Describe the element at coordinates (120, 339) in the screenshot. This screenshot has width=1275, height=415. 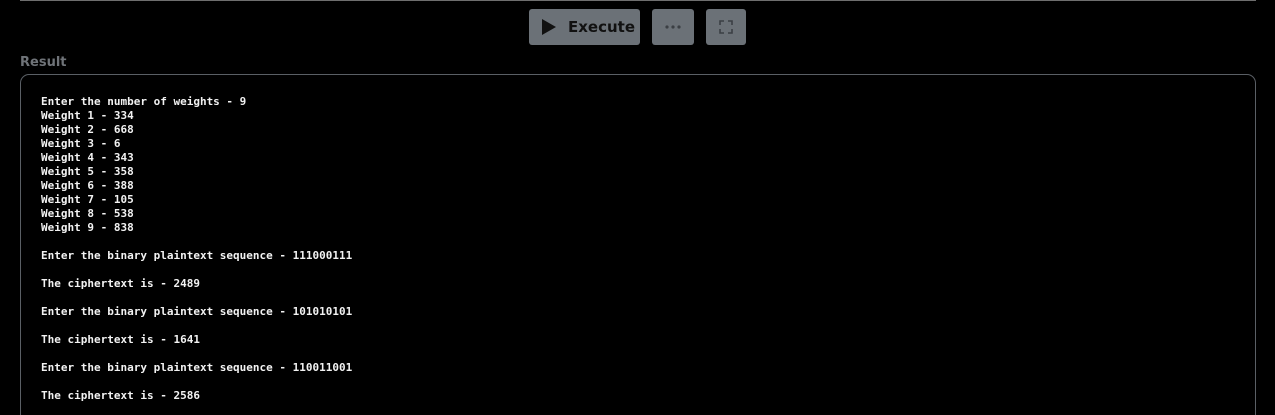
I see `output-line: The ciphertext is - 1641` at that location.